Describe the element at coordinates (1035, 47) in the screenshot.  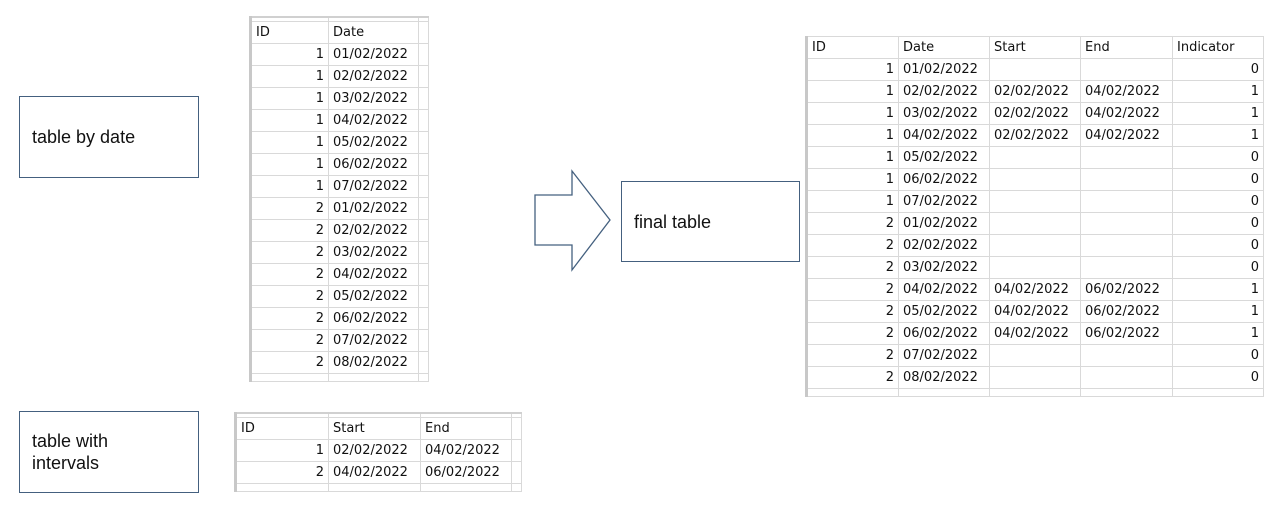
I see `header-cell-start: Start` at that location.